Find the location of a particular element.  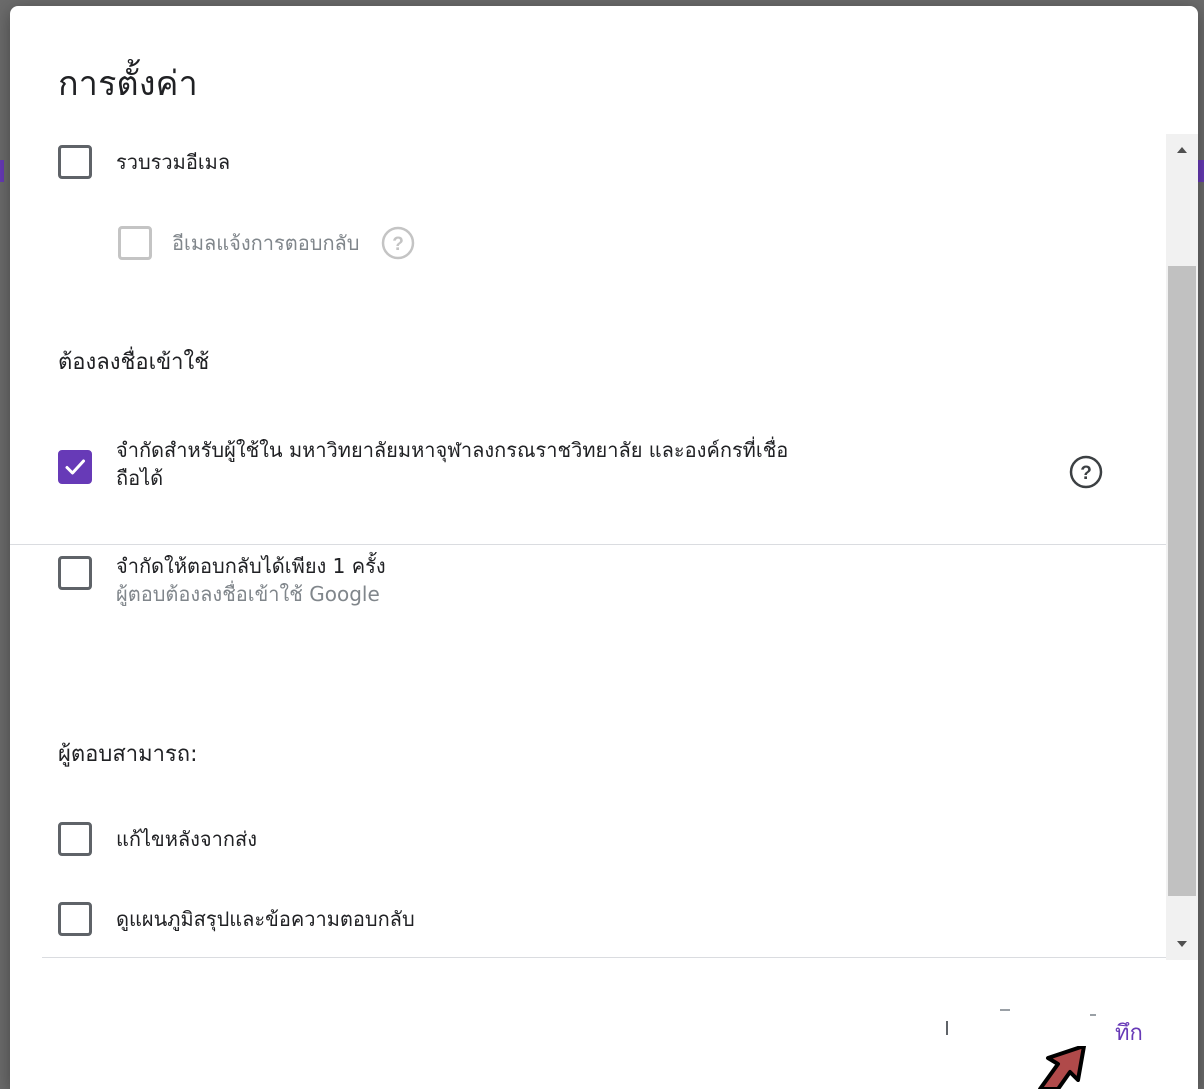

edit-after-submit-checkbox is located at coordinates (75, 839).